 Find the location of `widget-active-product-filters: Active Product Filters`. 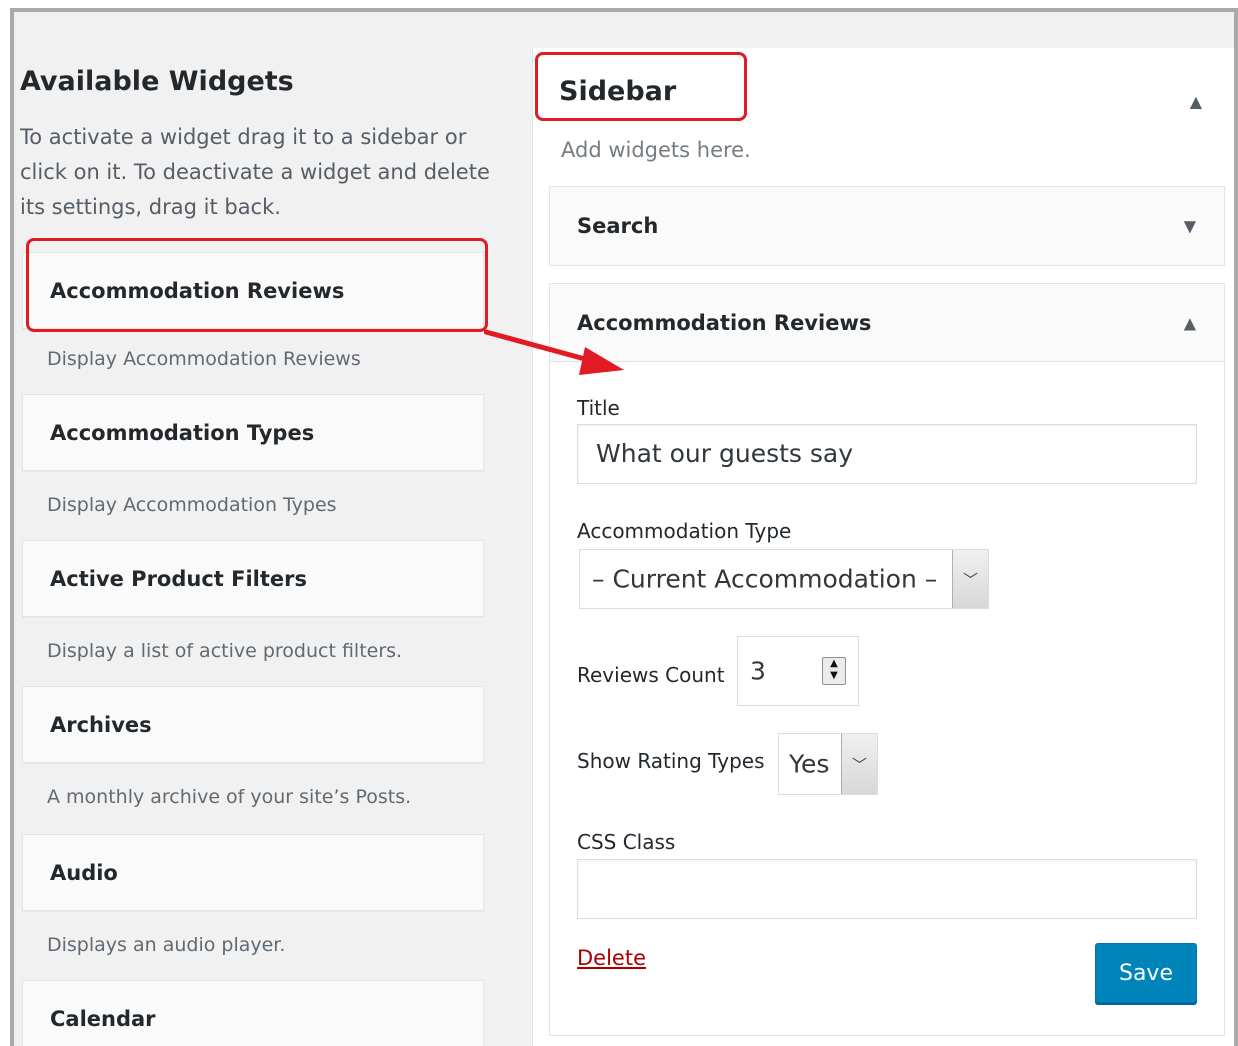

widget-active-product-filters: Active Product Filters is located at coordinates (253, 578).